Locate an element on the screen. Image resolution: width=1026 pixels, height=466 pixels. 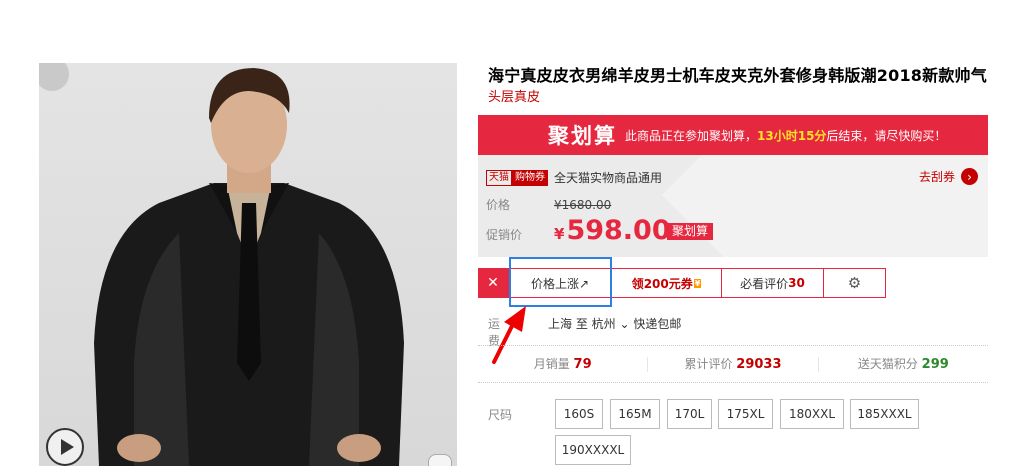
coupon-button: 领 200元券 ¥ is located at coordinates (667, 283).